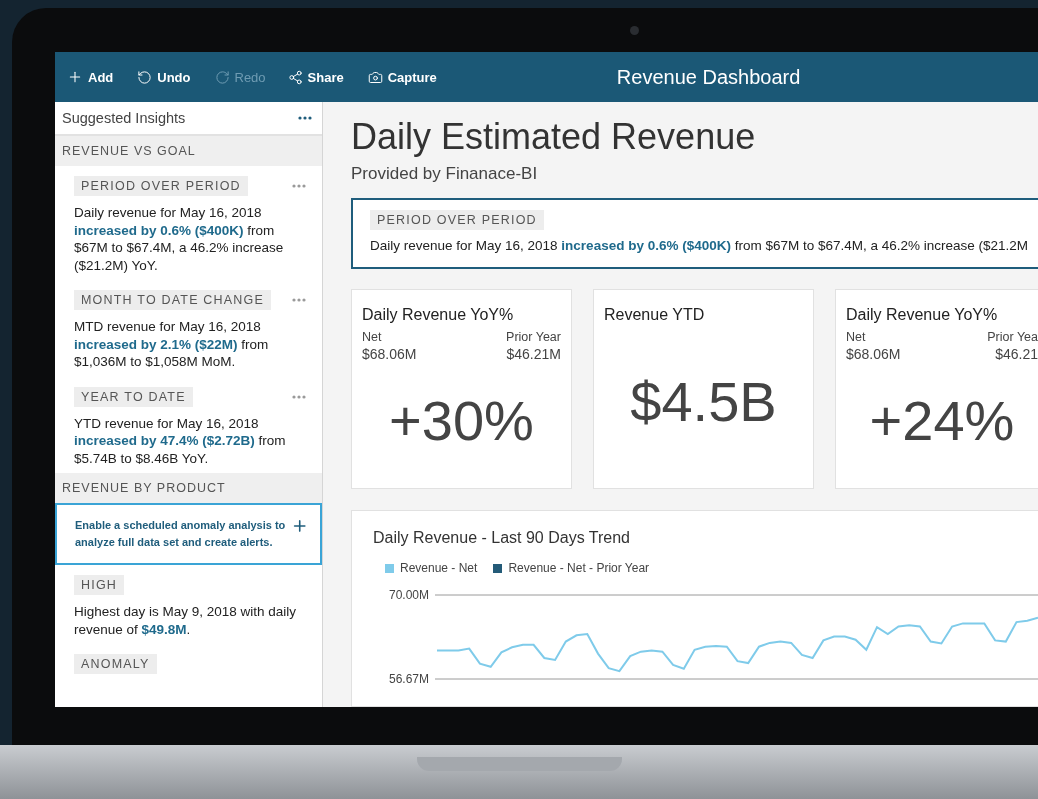  I want to click on toolbar-button: Add, so click(90, 77).